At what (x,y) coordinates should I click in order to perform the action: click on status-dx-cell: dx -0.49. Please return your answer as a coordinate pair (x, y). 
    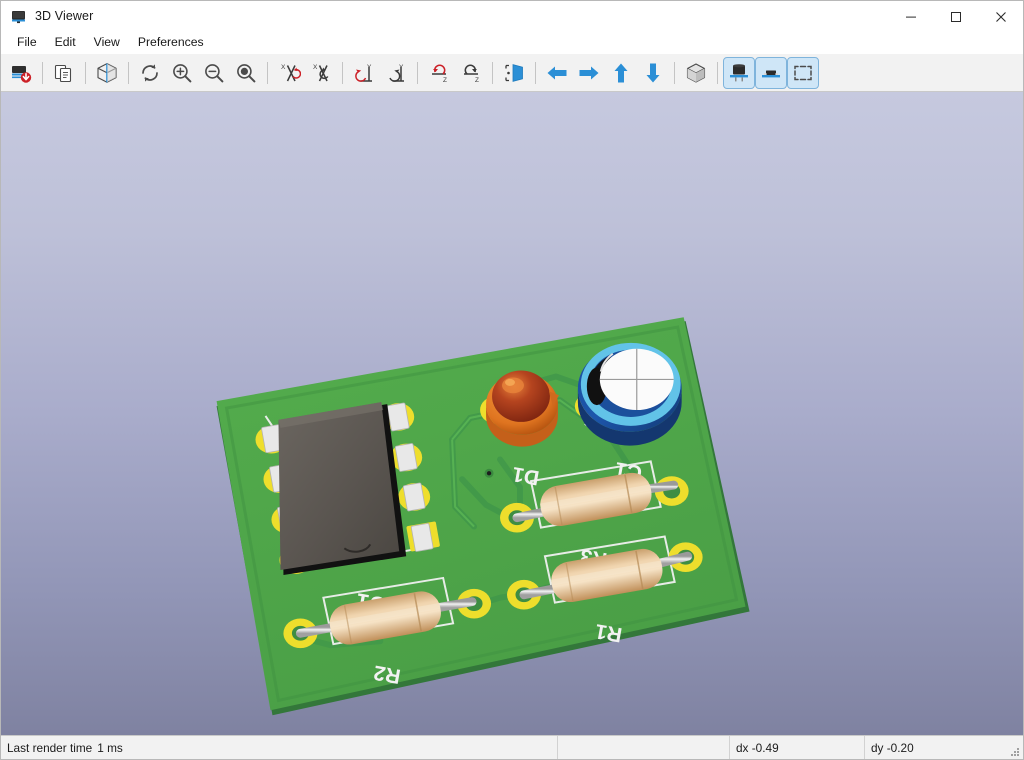
    Looking at the image, I should click on (797, 747).